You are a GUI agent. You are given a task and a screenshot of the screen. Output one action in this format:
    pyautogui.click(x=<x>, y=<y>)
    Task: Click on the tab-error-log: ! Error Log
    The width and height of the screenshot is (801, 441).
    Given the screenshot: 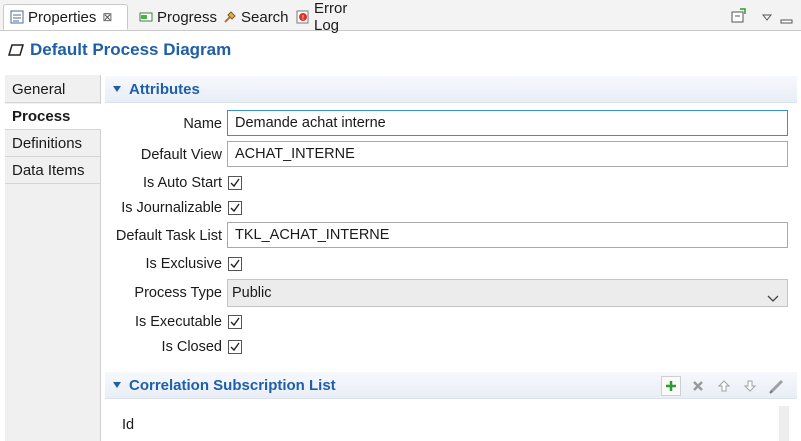 What is the action you would take?
    pyautogui.click(x=334, y=17)
    